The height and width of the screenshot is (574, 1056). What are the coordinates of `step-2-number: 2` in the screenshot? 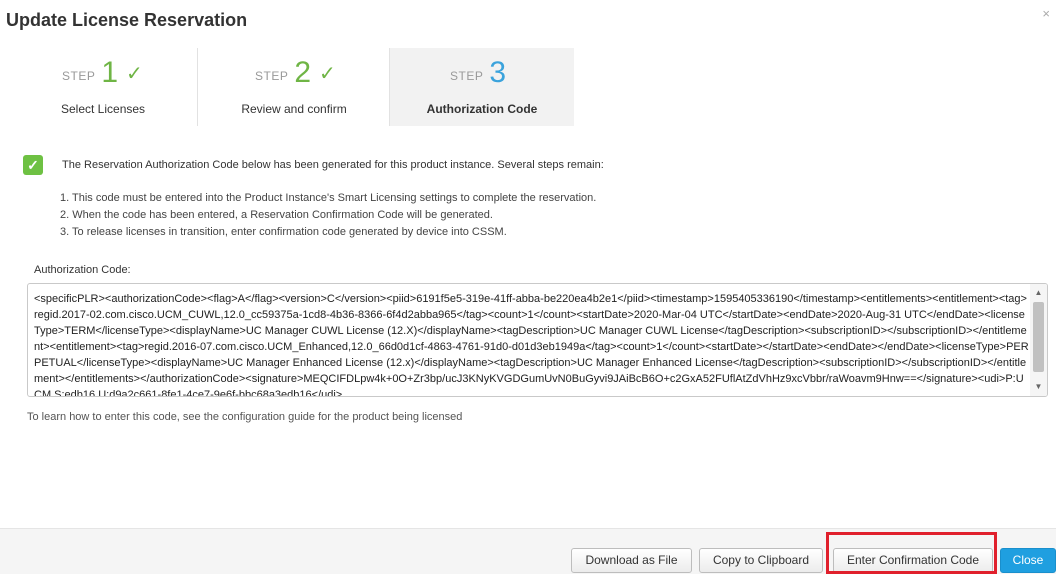 It's located at (303, 72).